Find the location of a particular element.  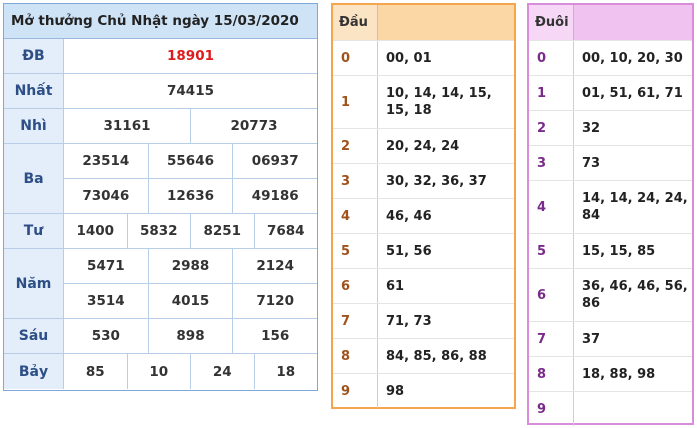

dau-row: 1 10, 14, 14, 15, 15, 18 is located at coordinates (423, 101).